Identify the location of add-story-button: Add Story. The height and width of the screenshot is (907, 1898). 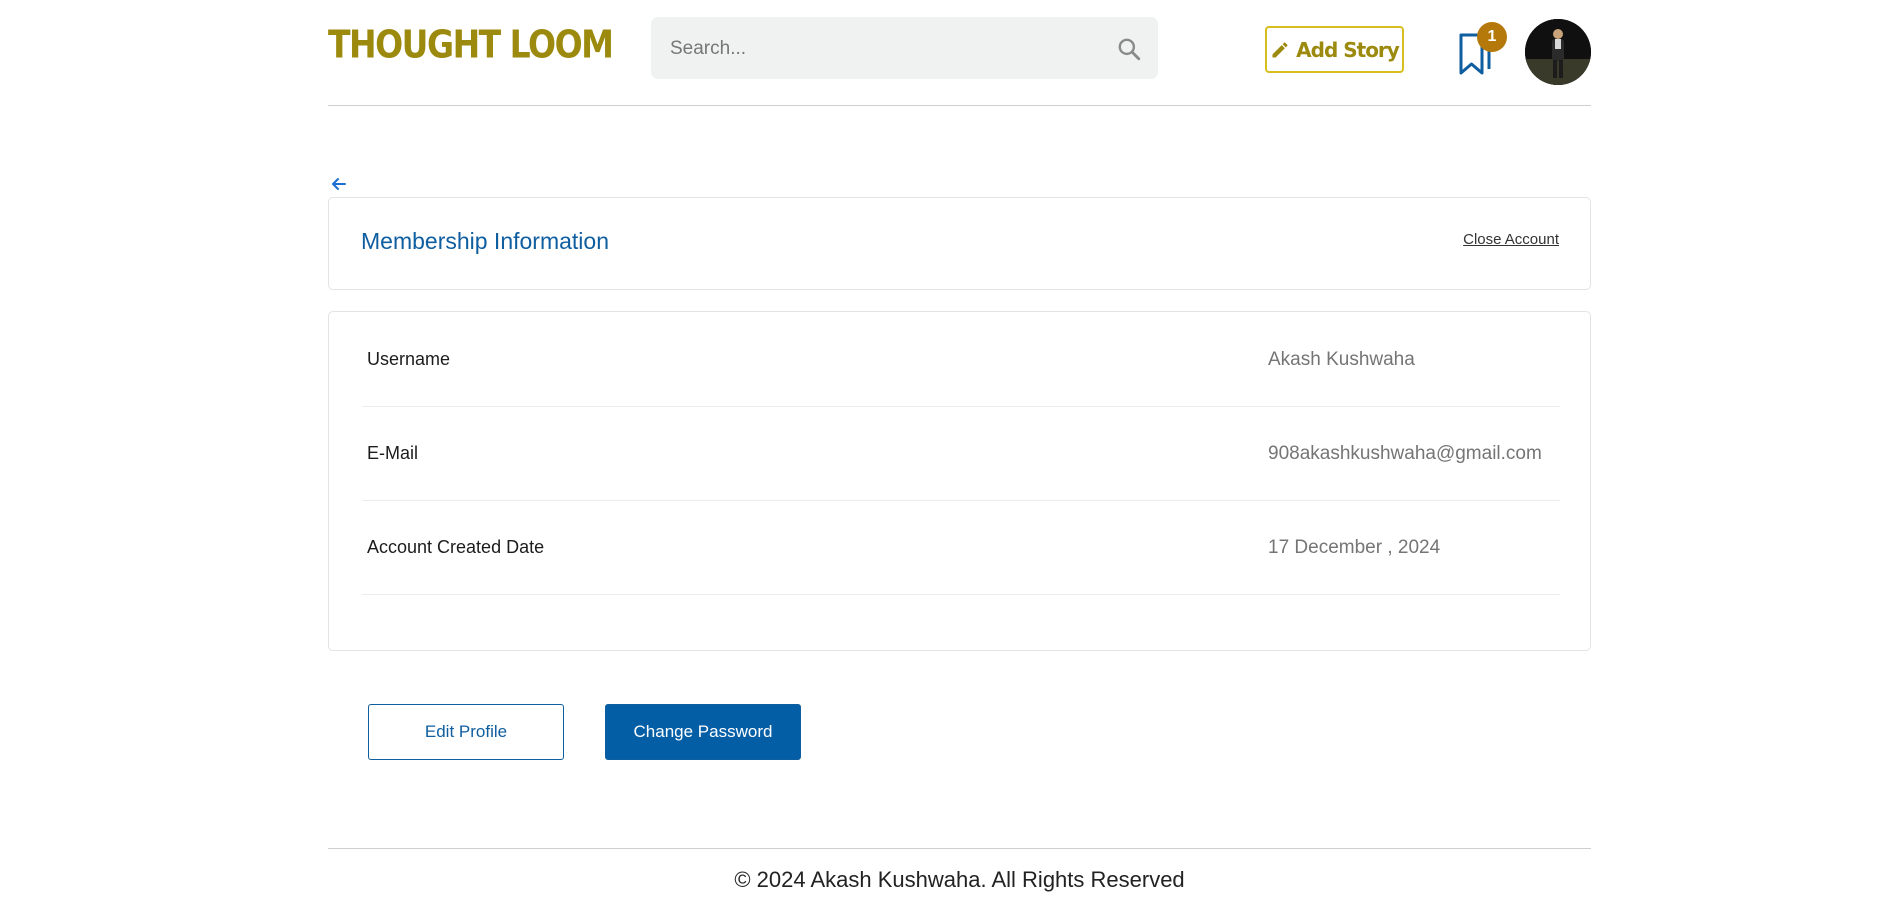
(1334, 49).